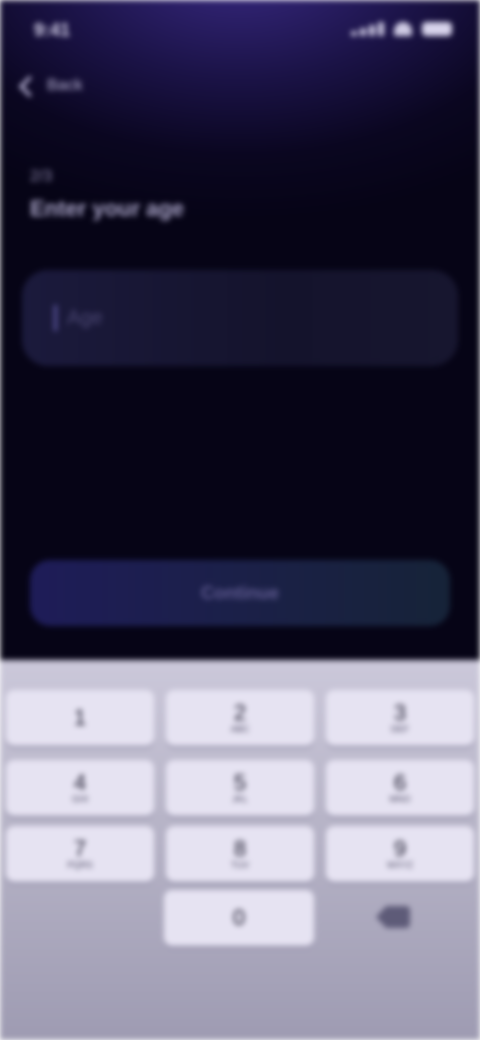 Image resolution: width=480 pixels, height=1040 pixels. What do you see at coordinates (41, 176) in the screenshot?
I see `step-indicator: 2/3` at bounding box center [41, 176].